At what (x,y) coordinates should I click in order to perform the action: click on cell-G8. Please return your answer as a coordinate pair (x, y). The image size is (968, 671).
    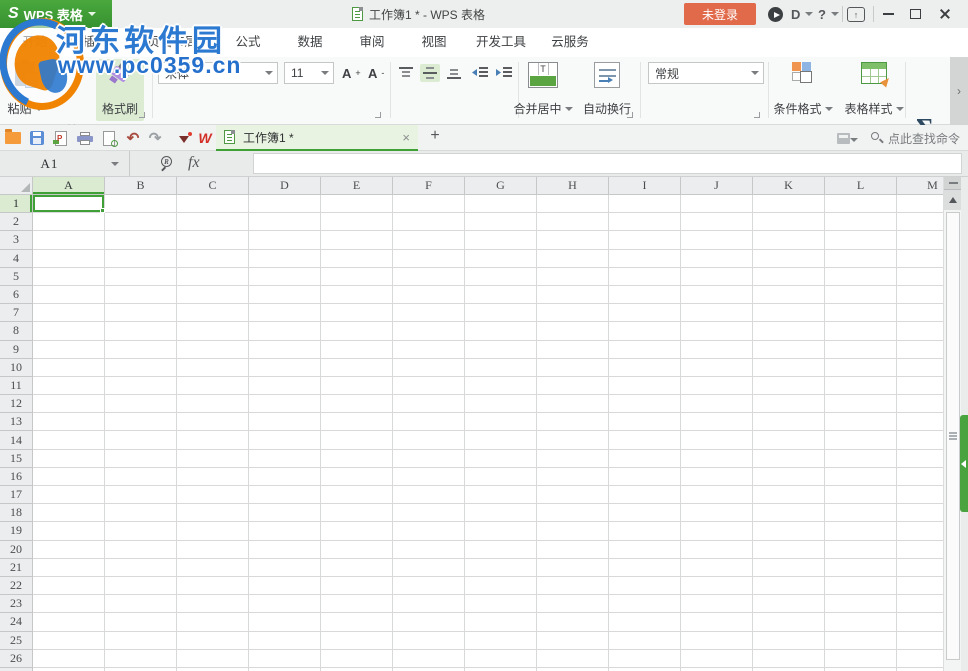
    Looking at the image, I should click on (501, 331).